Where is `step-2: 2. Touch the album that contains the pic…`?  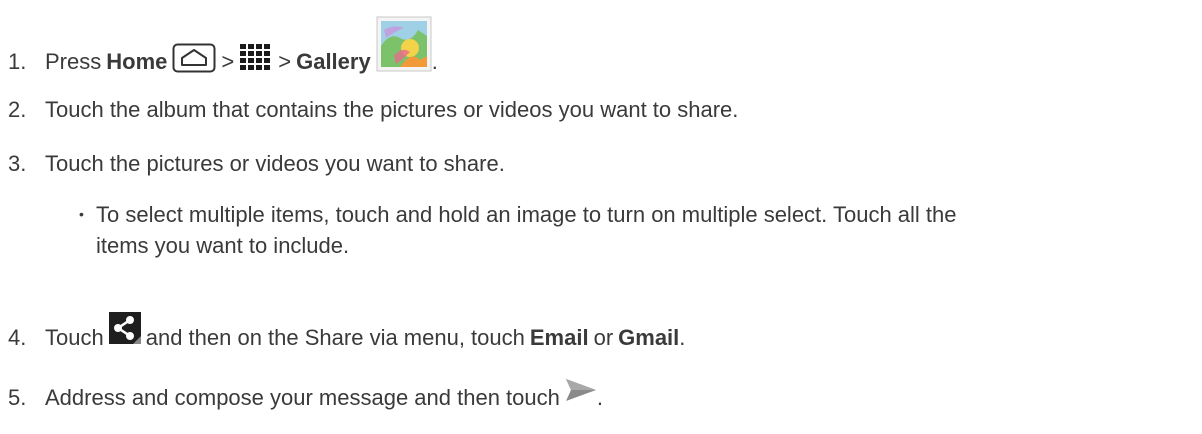 step-2: 2. Touch the album that contains the pic… is located at coordinates (373, 110).